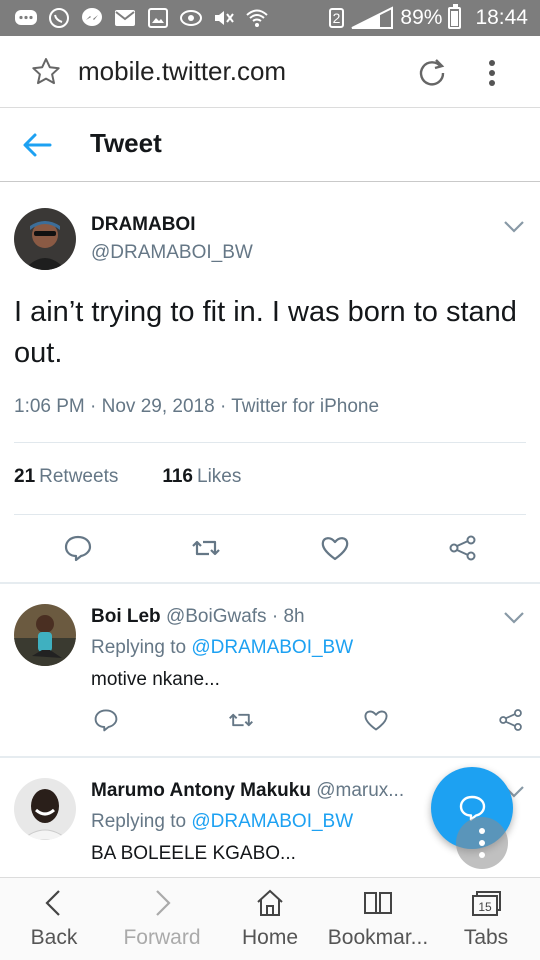  I want to click on signal-icon, so click(372, 17).